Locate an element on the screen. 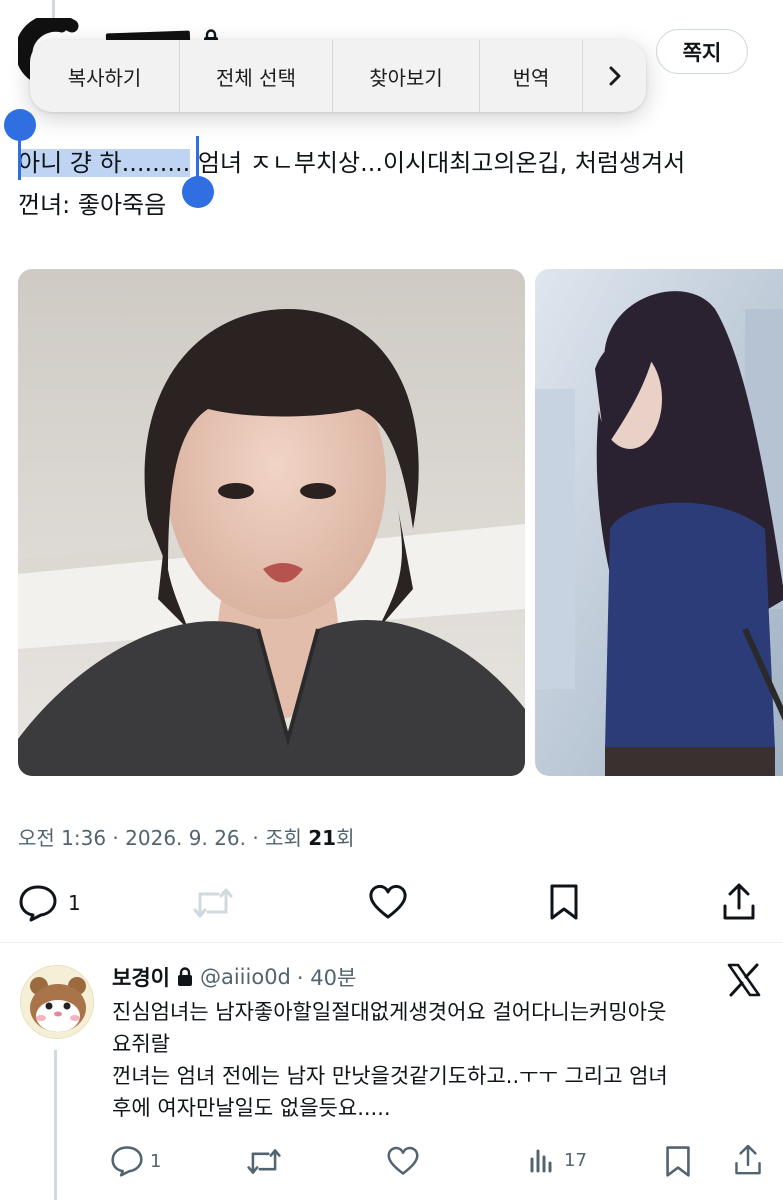 The image size is (783, 1200). bar-chart-icon is located at coordinates (541, 1161).